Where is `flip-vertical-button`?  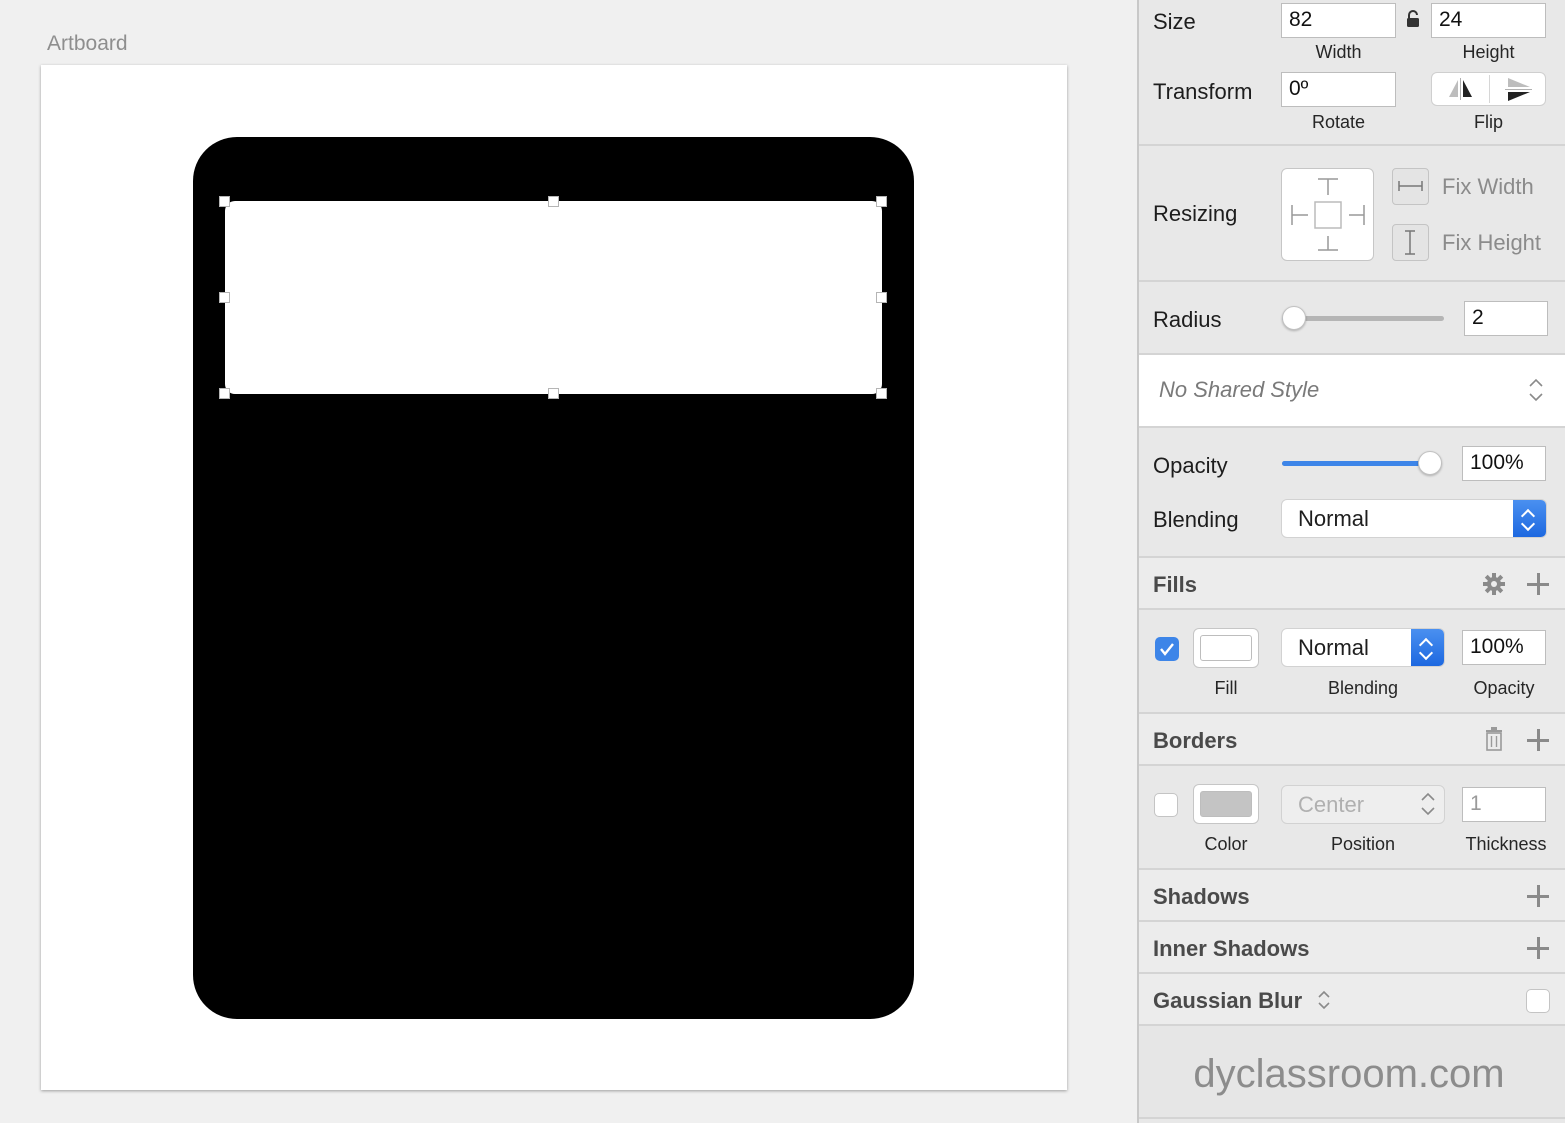 flip-vertical-button is located at coordinates (1518, 89).